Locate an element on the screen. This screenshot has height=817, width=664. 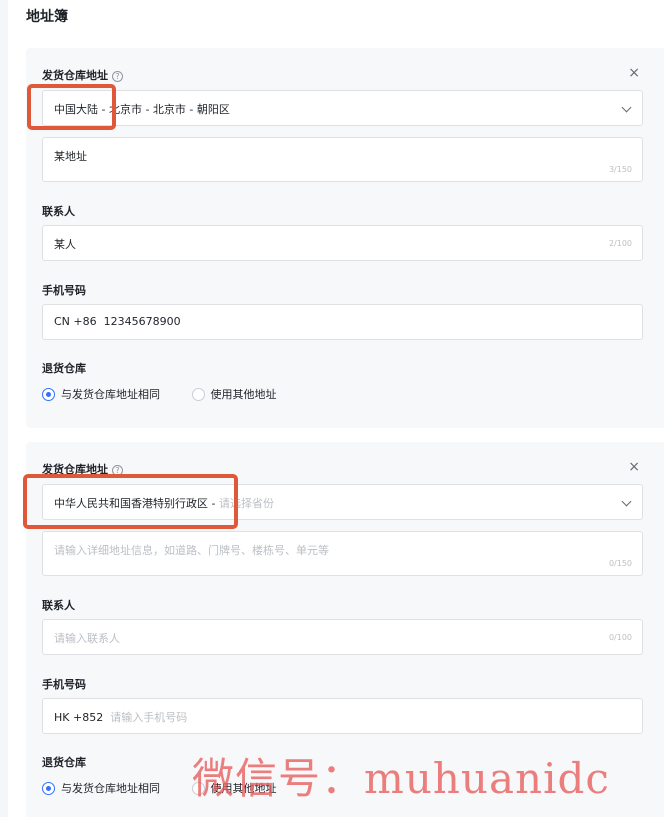
return-warehouse-options: 与发货仓库地址相同 使用其他地址 is located at coordinates (173, 394).